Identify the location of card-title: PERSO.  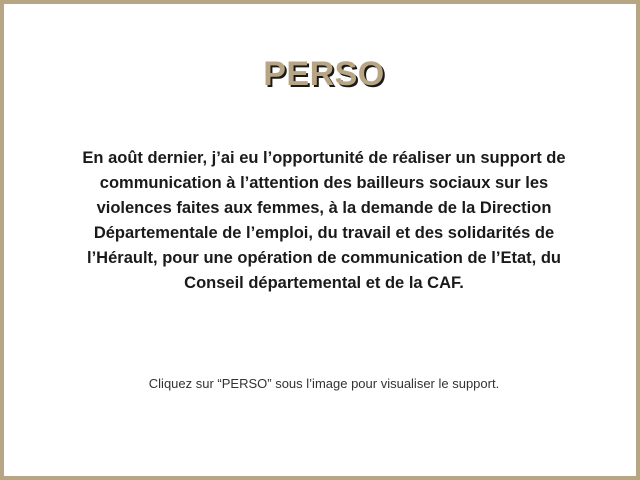
(324, 74).